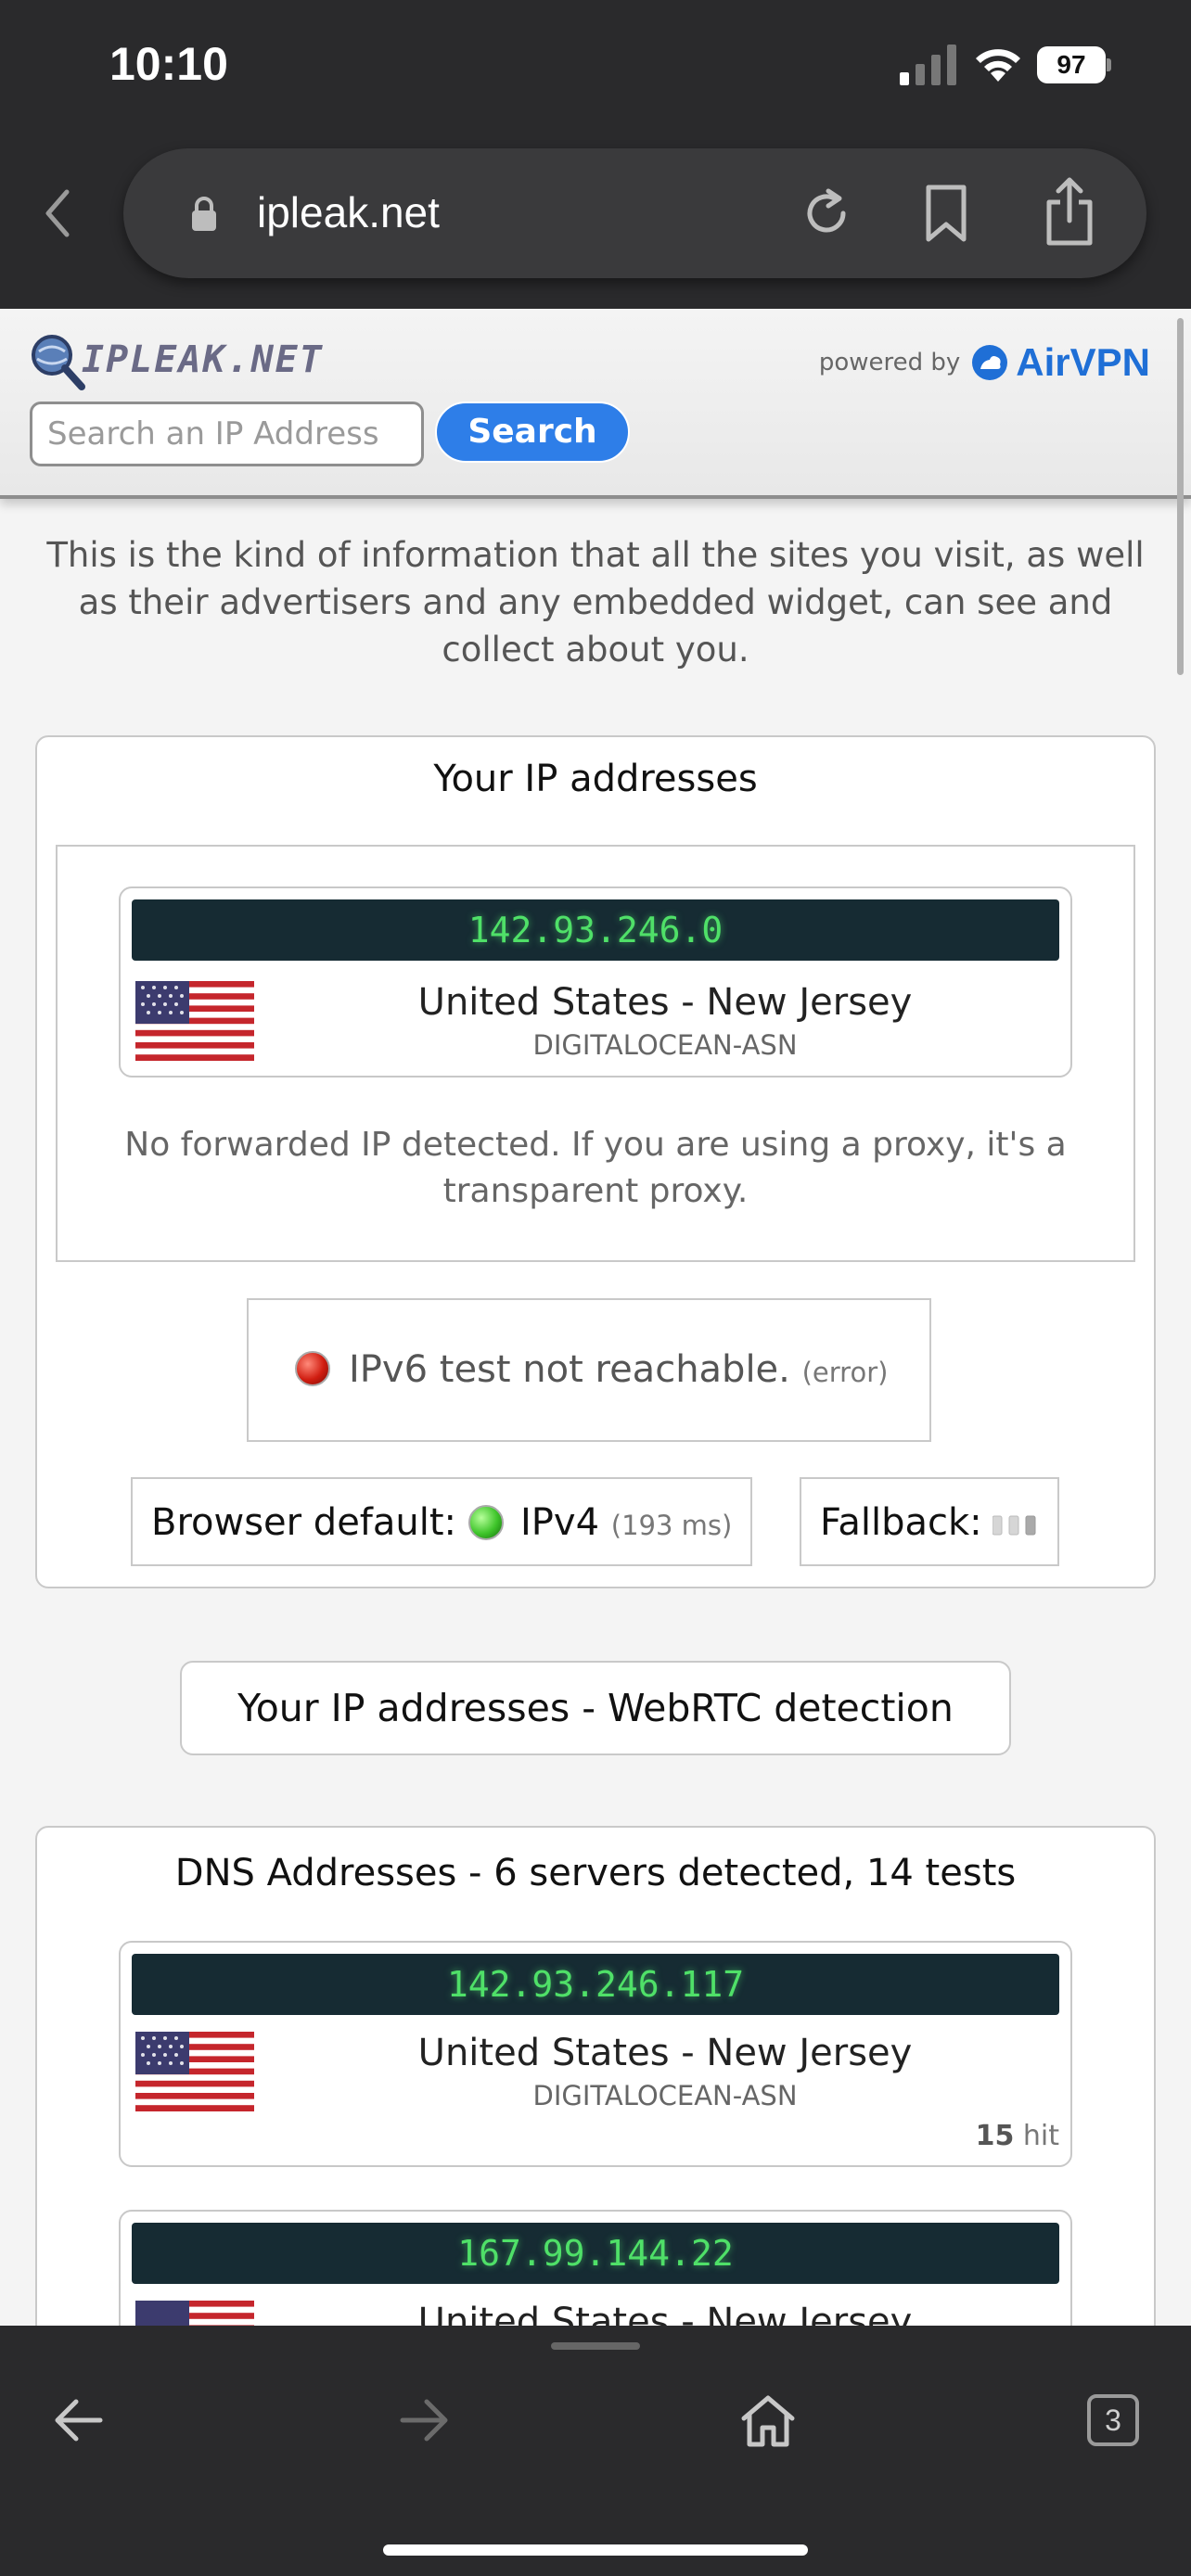  I want to click on home-indicator, so click(595, 2550).